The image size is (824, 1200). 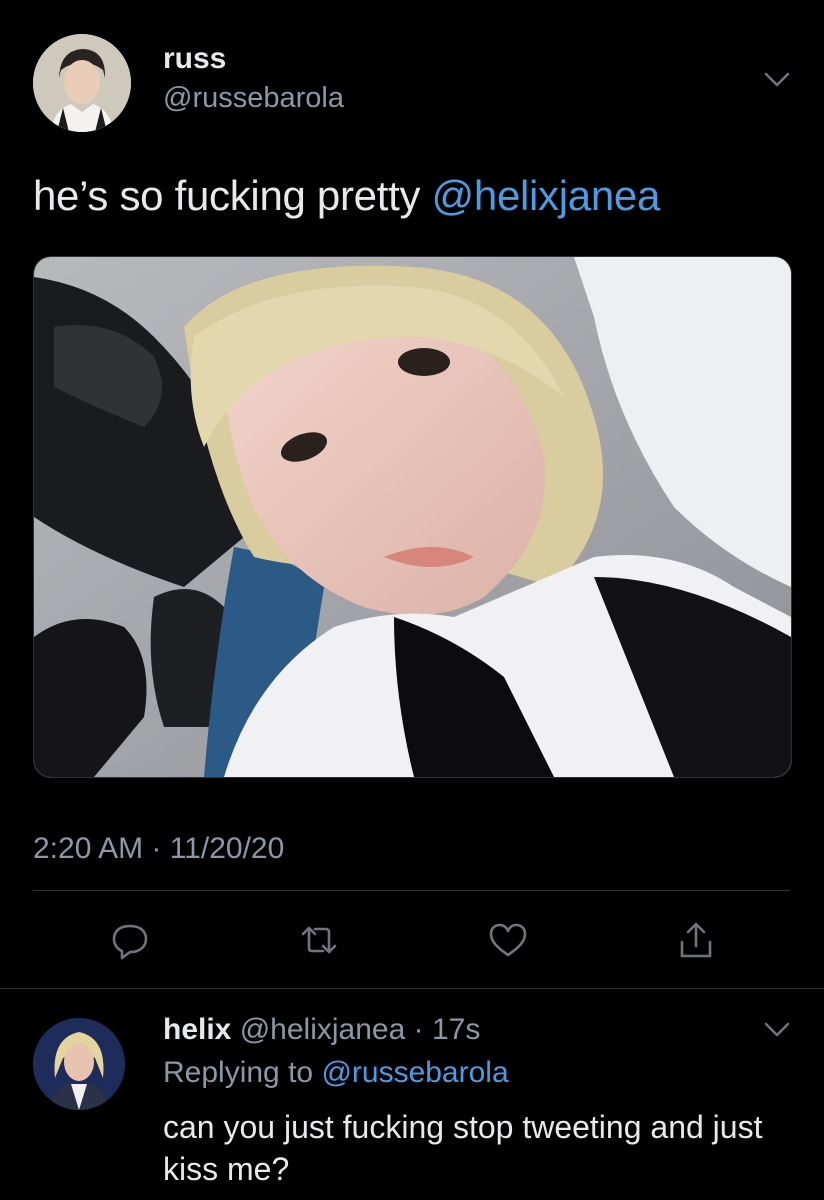 What do you see at coordinates (414, 1072) in the screenshot?
I see `replying-handle-link: @russebarola` at bounding box center [414, 1072].